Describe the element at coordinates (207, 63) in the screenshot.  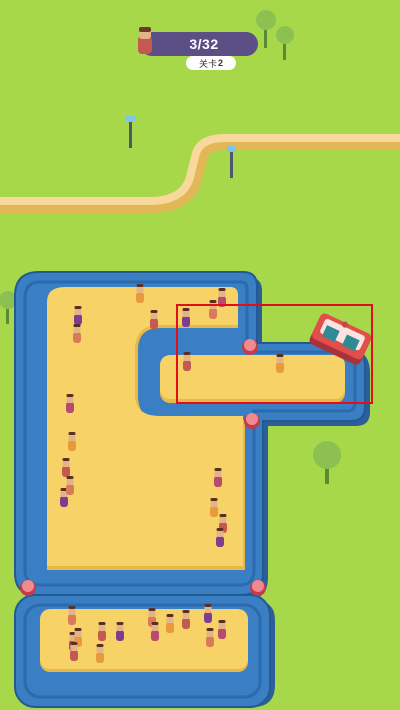
I see `level-label: 关卡` at that location.